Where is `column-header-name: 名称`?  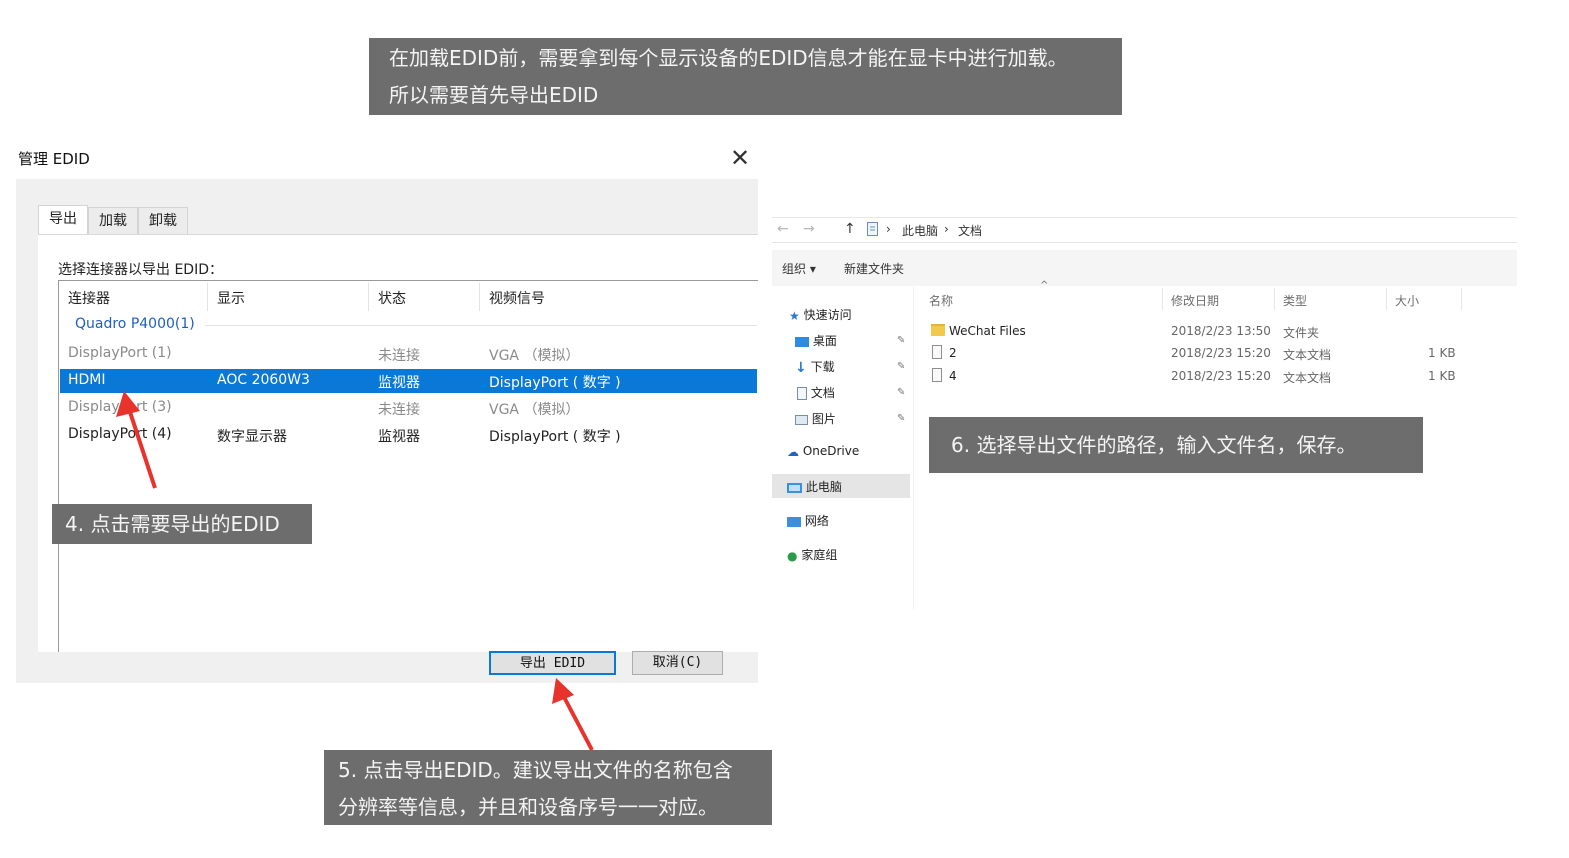
column-header-name: 名称 is located at coordinates (941, 300).